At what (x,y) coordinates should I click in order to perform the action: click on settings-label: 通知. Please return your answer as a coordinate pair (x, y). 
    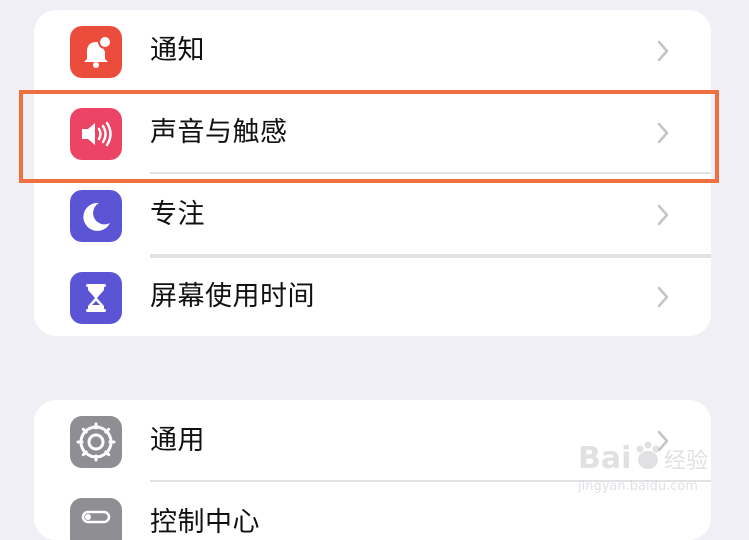
    Looking at the image, I should click on (177, 50).